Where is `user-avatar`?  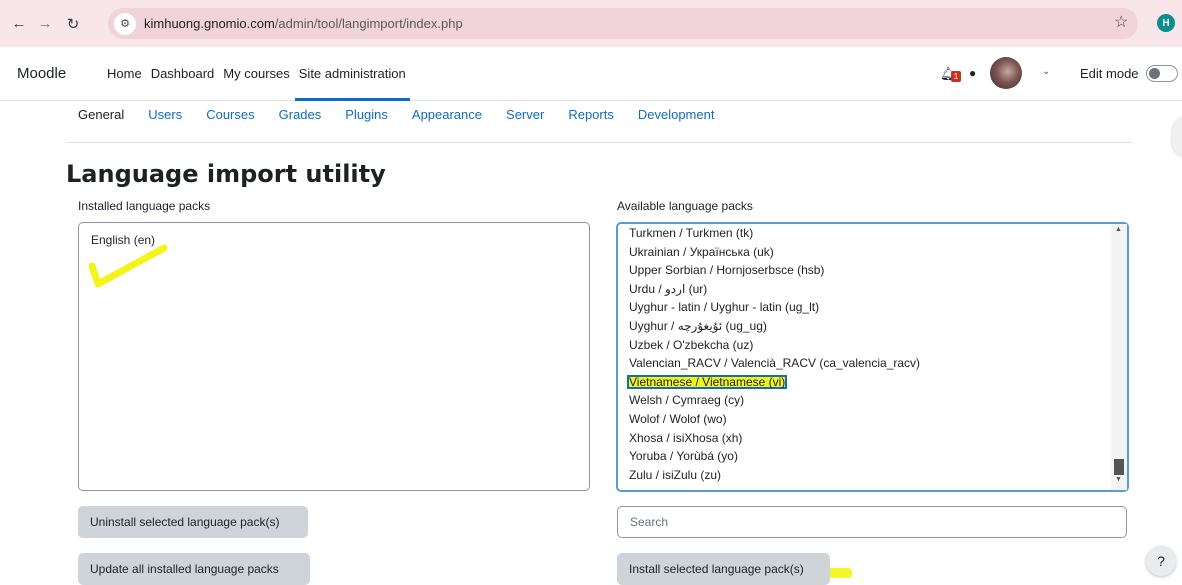
user-avatar is located at coordinates (1006, 73).